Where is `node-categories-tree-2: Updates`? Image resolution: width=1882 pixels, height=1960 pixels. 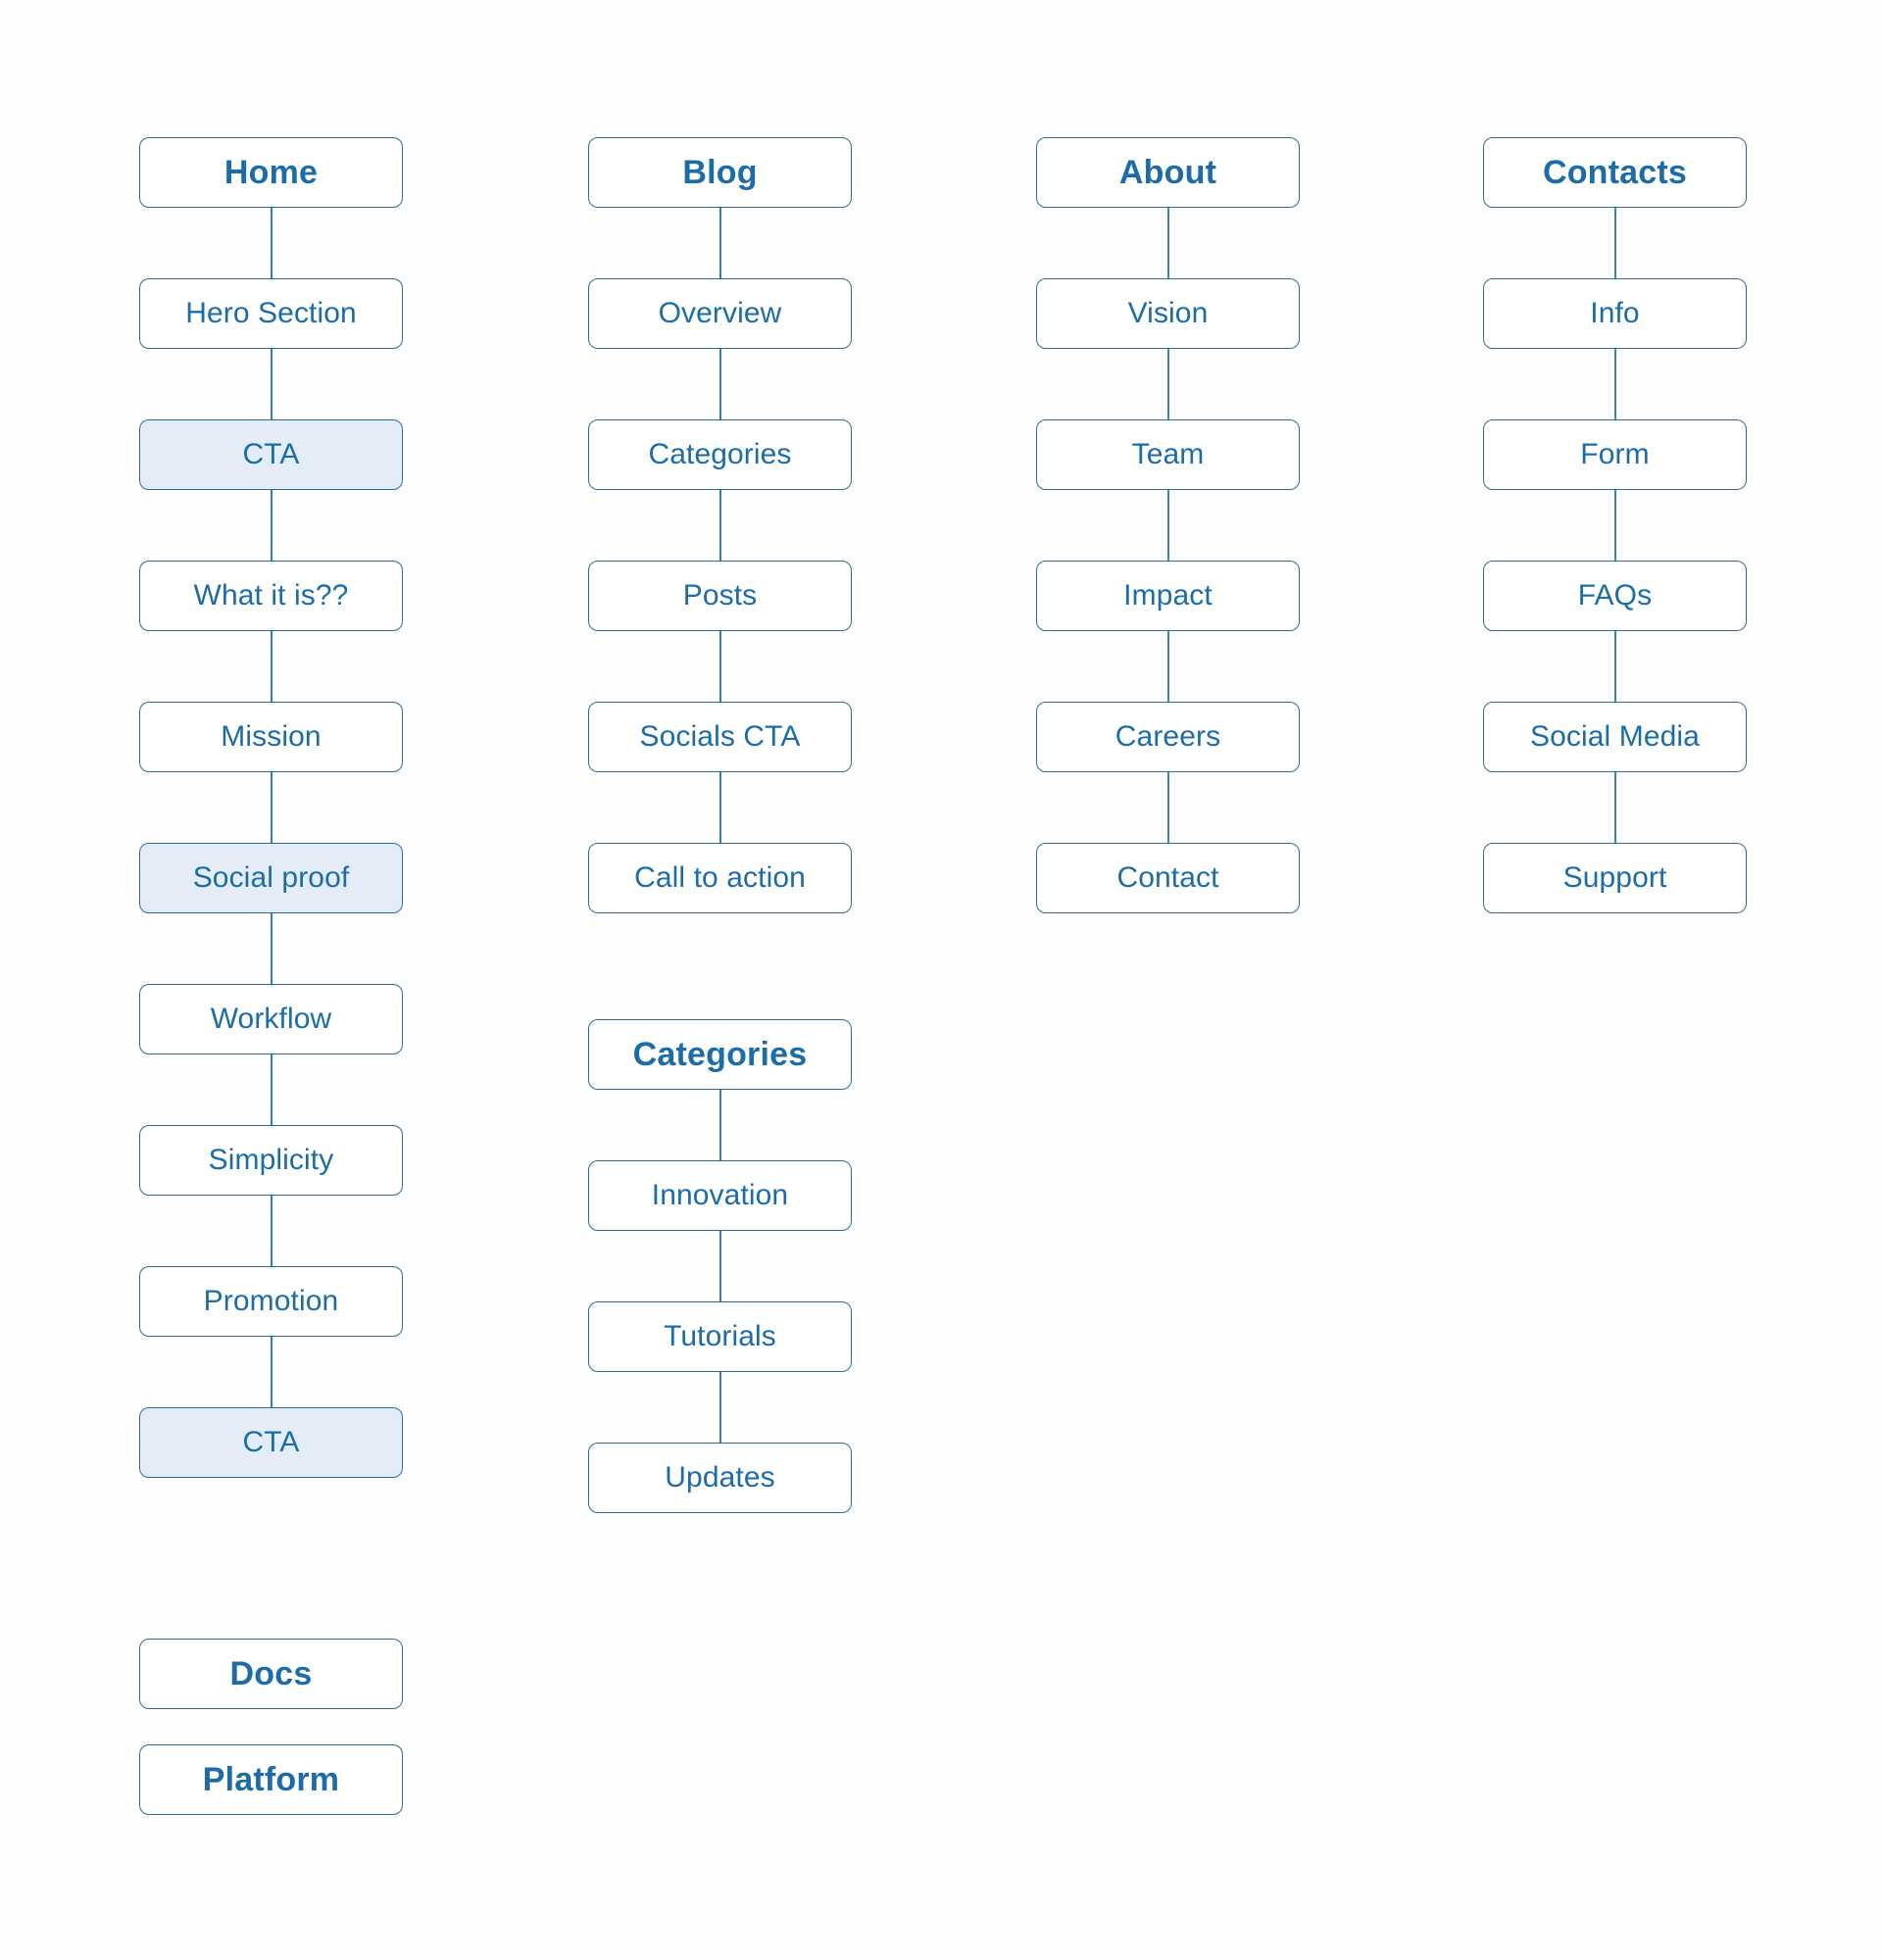 node-categories-tree-2: Updates is located at coordinates (720, 1478).